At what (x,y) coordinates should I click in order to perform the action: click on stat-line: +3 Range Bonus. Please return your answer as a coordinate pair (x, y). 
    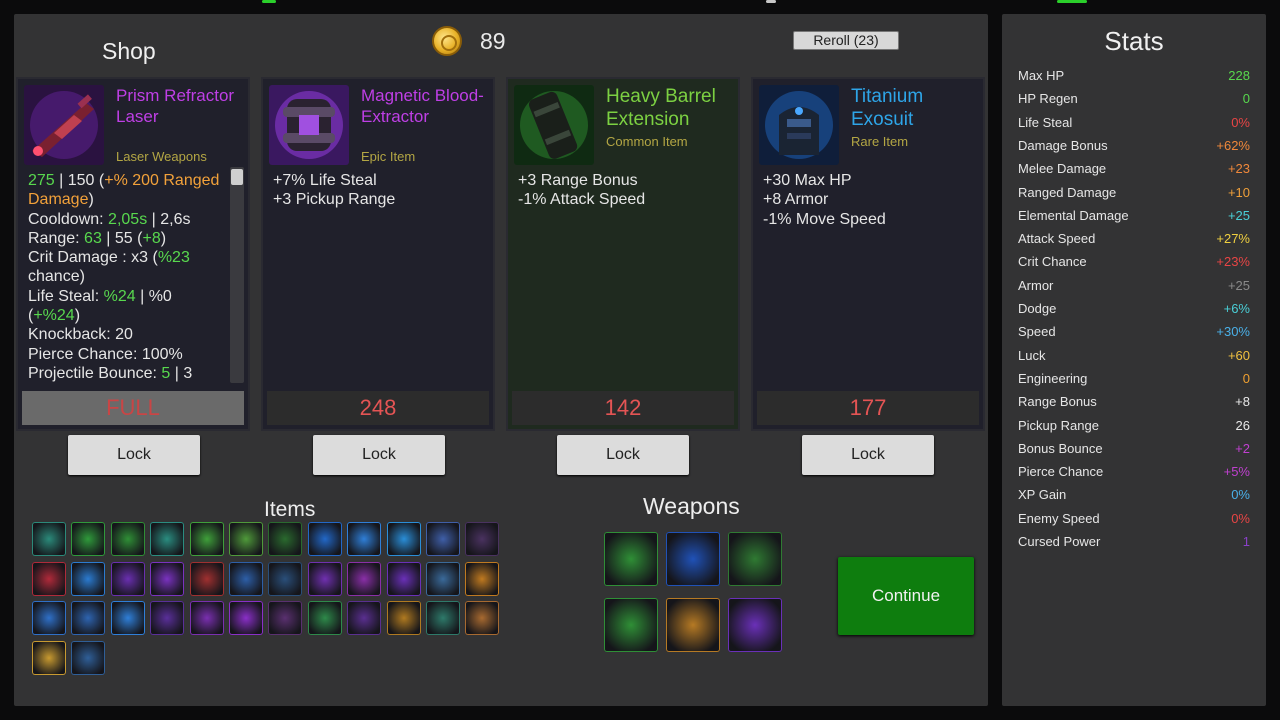
    Looking at the image, I should click on (623, 180).